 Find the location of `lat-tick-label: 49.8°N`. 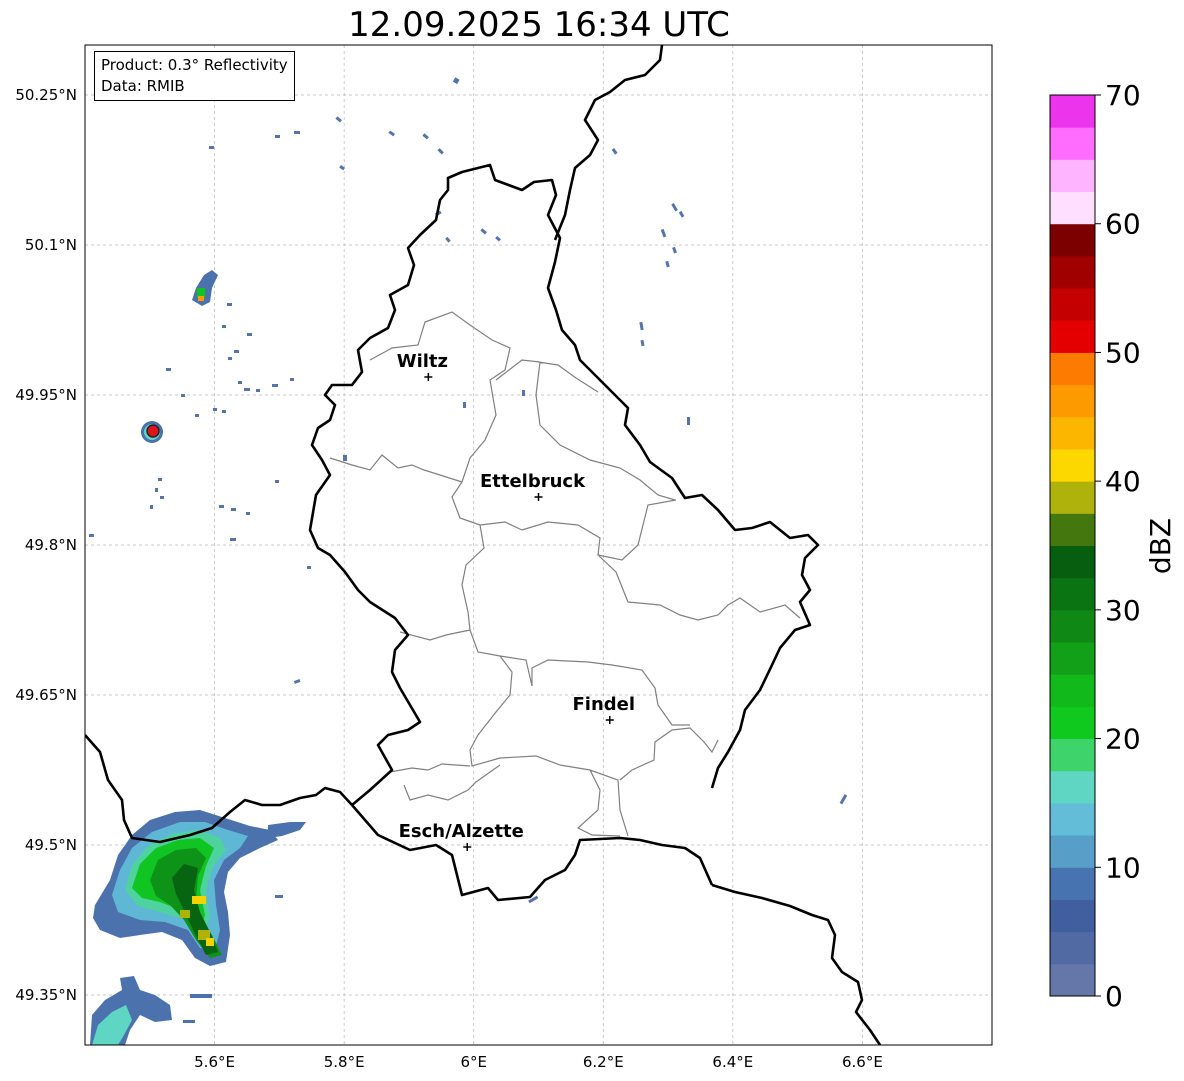

lat-tick-label: 49.8°N is located at coordinates (51, 545).